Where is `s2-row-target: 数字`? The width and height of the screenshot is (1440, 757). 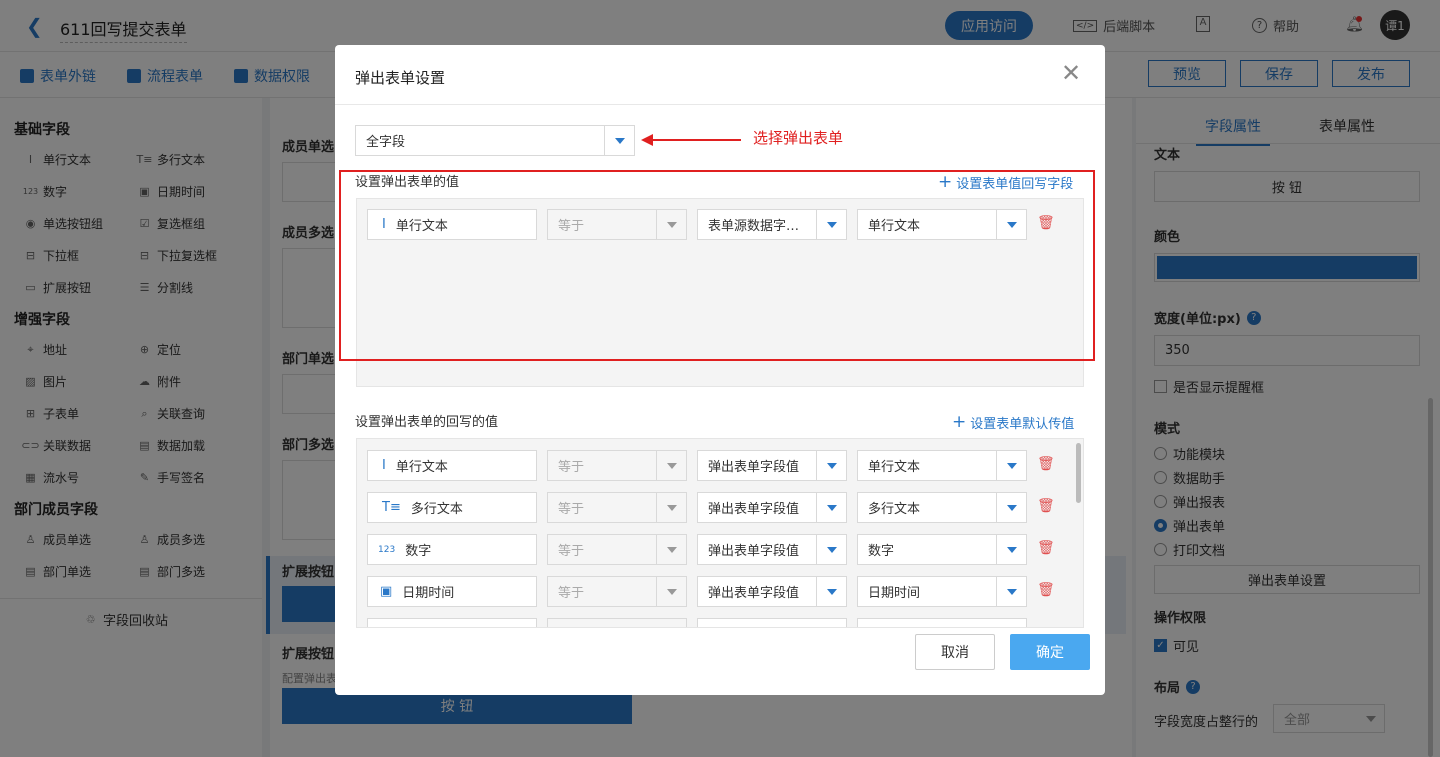
s2-row-target: 数字 is located at coordinates (942, 549).